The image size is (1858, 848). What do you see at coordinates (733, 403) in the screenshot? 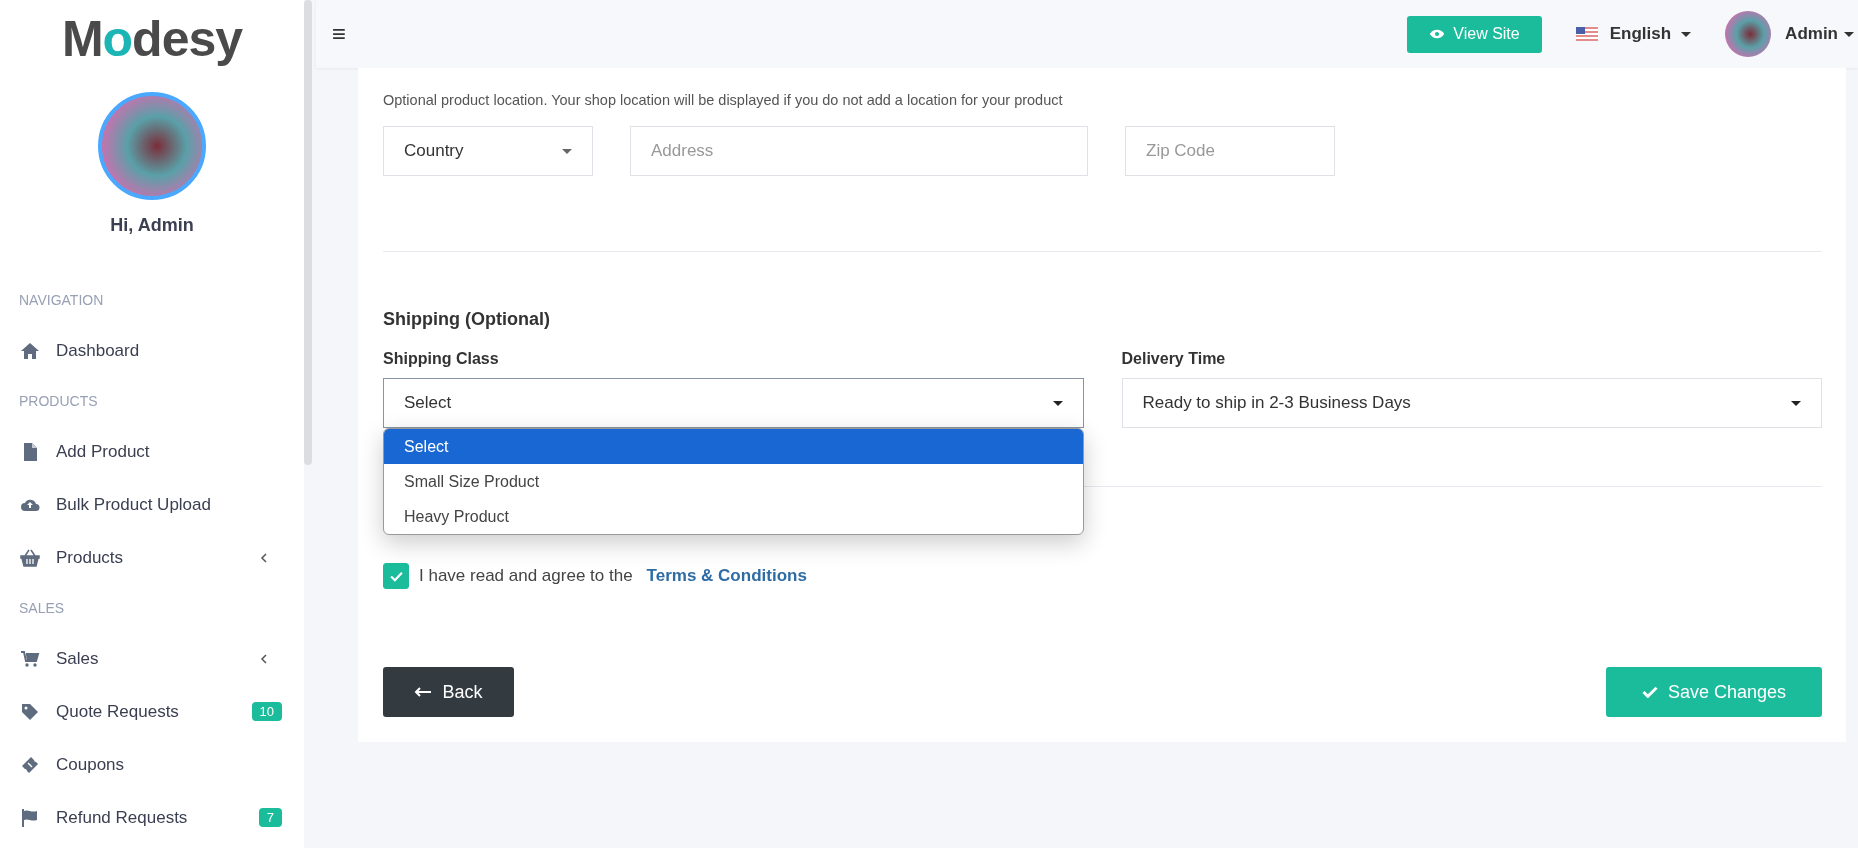
I see `shipping-class-select: Select` at bounding box center [733, 403].